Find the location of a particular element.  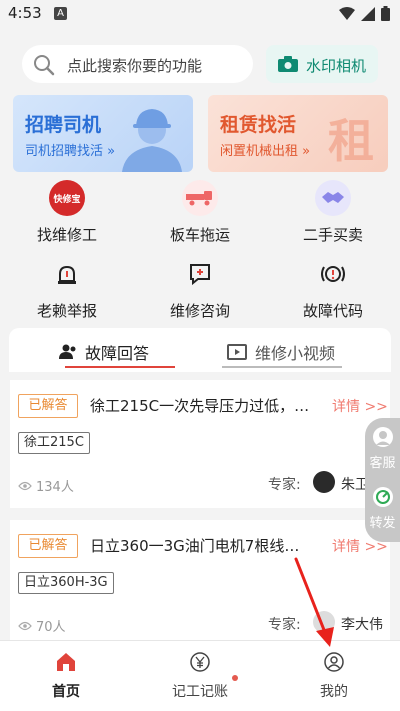

nav-home: 首页 is located at coordinates (66, 676).